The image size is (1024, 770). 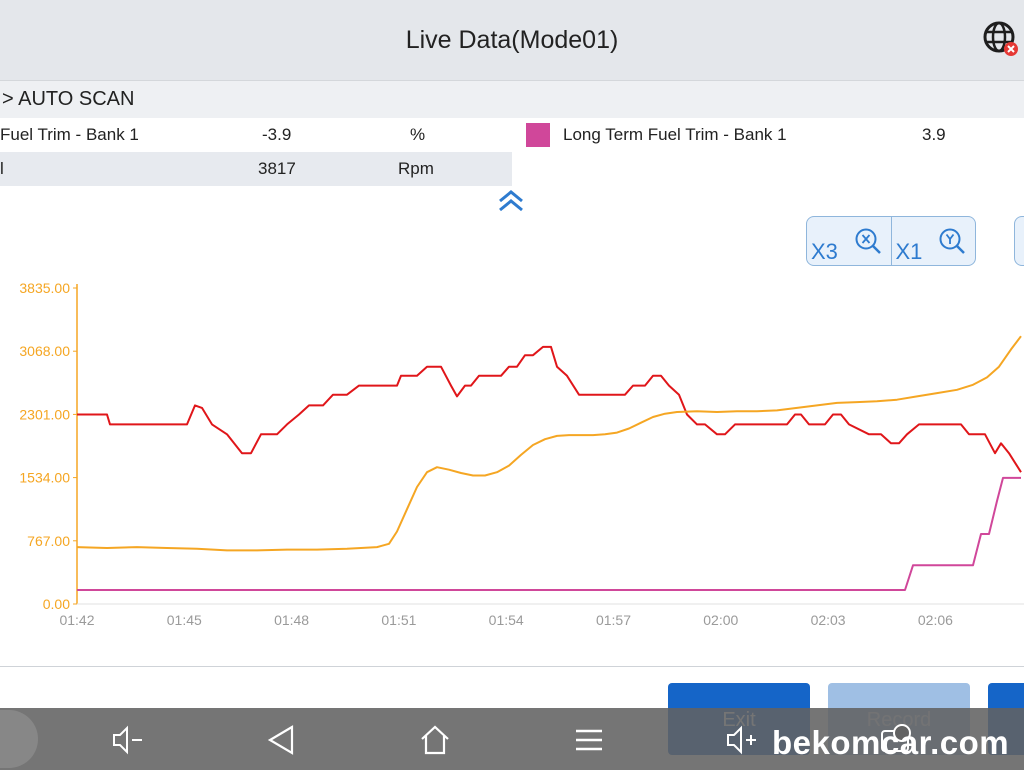 I want to click on zoom-x-label: X3, so click(x=824, y=251).